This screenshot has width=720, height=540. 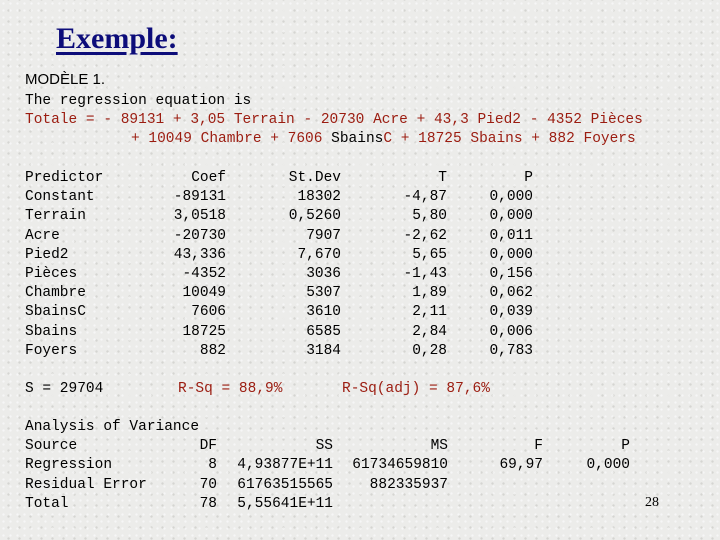 I want to click on table-cell: 61763515565, so click(x=285, y=484).